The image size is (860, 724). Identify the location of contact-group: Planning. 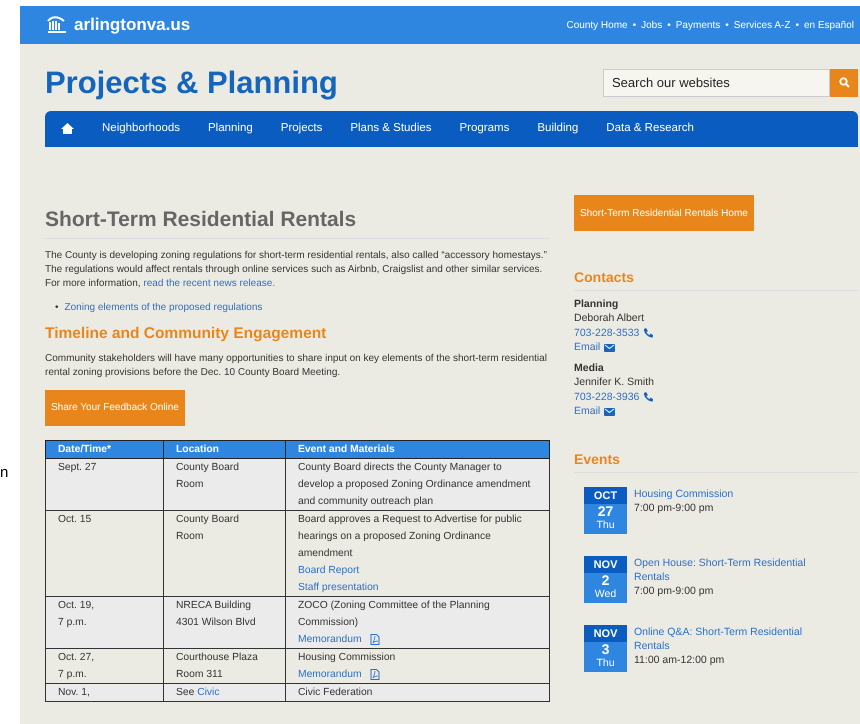
(716, 304).